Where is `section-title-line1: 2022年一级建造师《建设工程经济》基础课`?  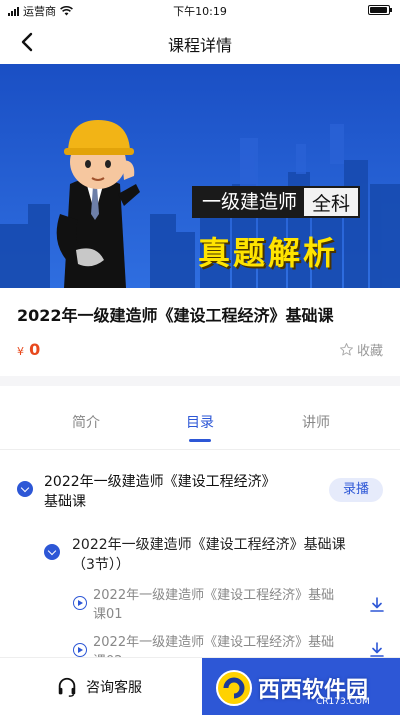 section-title-line1: 2022年一级建造师《建设工程经济》基础课 is located at coordinates (209, 545).